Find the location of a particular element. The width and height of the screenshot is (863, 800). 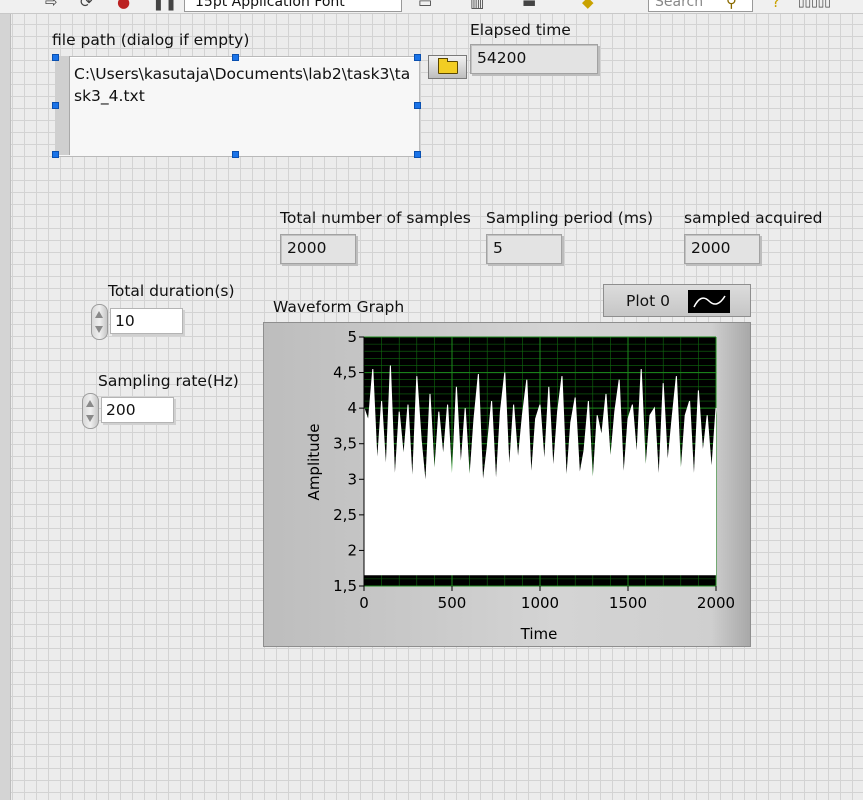

font-select: 15pt Application Font is located at coordinates (293, 6).